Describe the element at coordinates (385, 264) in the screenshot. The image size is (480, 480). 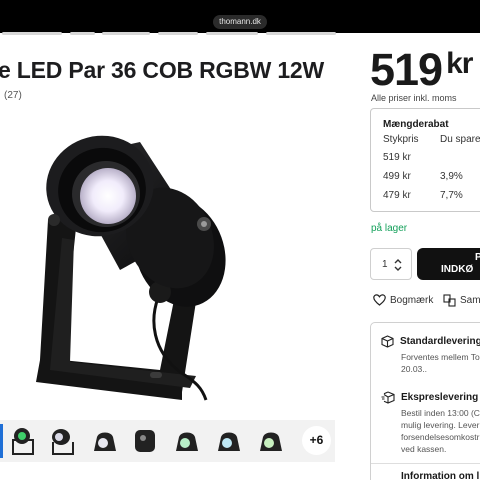
I see `quantity-value: 1` at that location.